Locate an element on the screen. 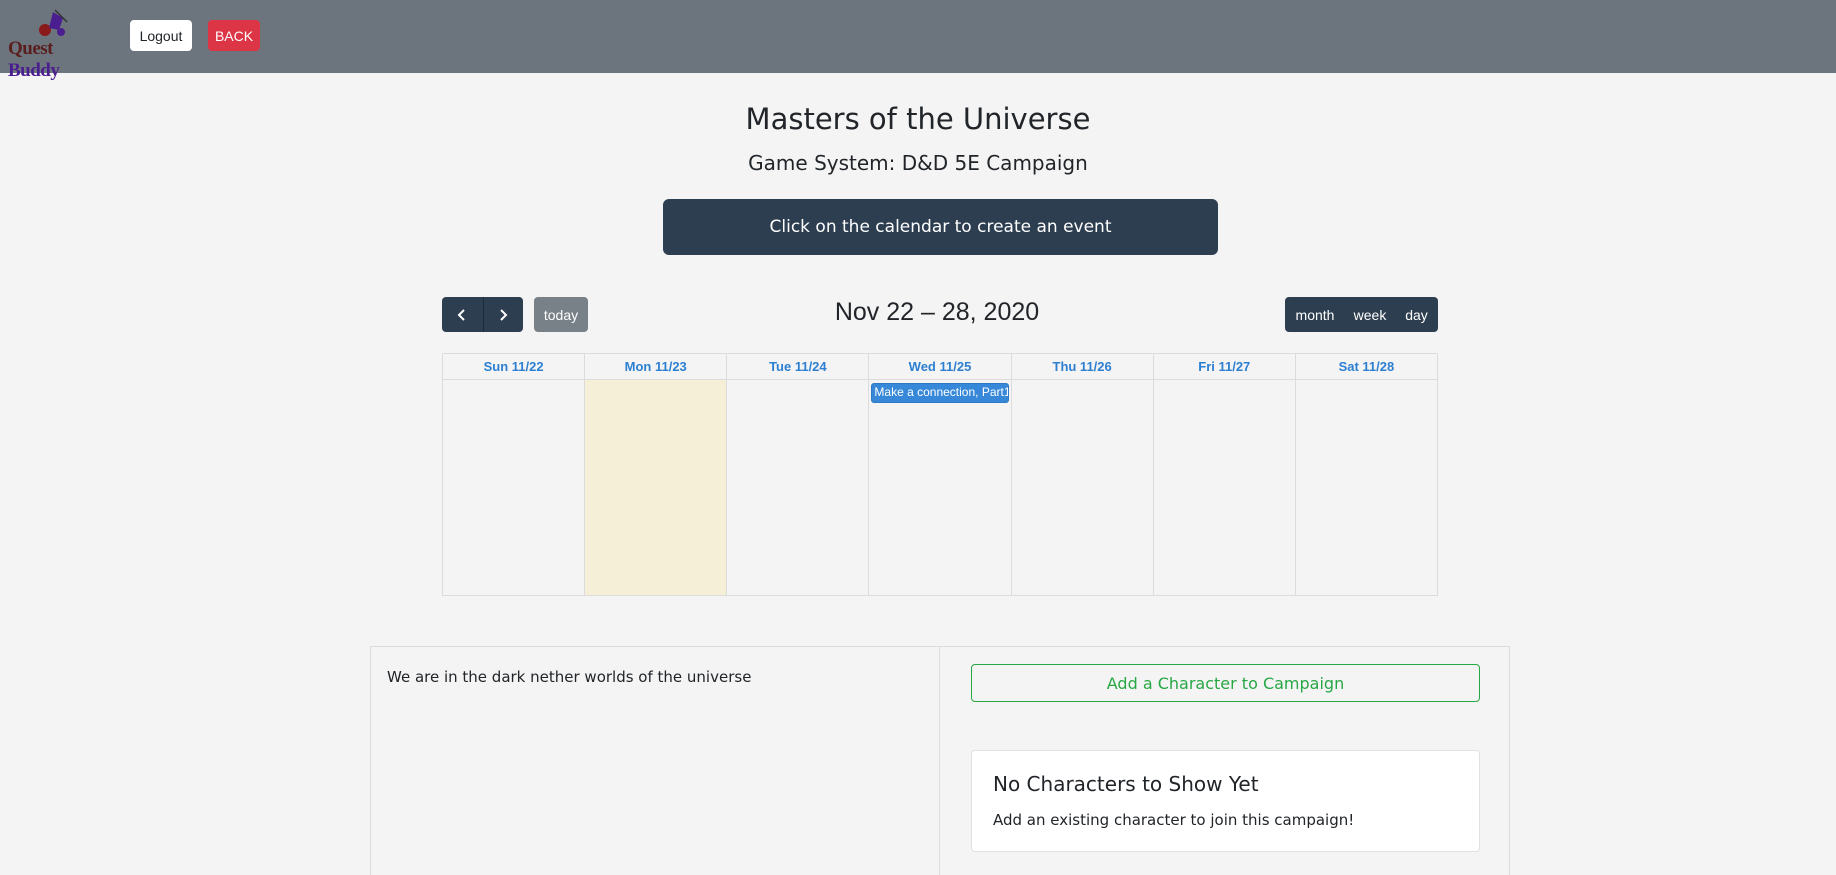 The height and width of the screenshot is (875, 1836). create-event-banner: Click on the calendar to create an event is located at coordinates (940, 227).